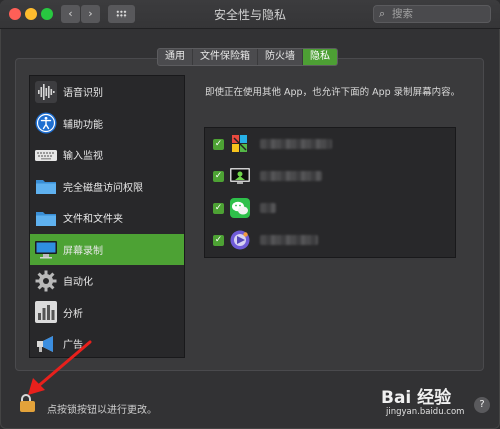 Image resolution: width=500 pixels, height=429 pixels. Describe the element at coordinates (250, 14) in the screenshot. I see `title-bar: ‹ › 安全性与隐私 ⌕` at that location.